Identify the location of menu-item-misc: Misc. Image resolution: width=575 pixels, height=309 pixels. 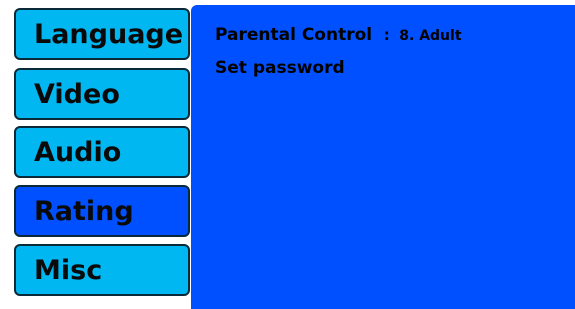
(102, 270).